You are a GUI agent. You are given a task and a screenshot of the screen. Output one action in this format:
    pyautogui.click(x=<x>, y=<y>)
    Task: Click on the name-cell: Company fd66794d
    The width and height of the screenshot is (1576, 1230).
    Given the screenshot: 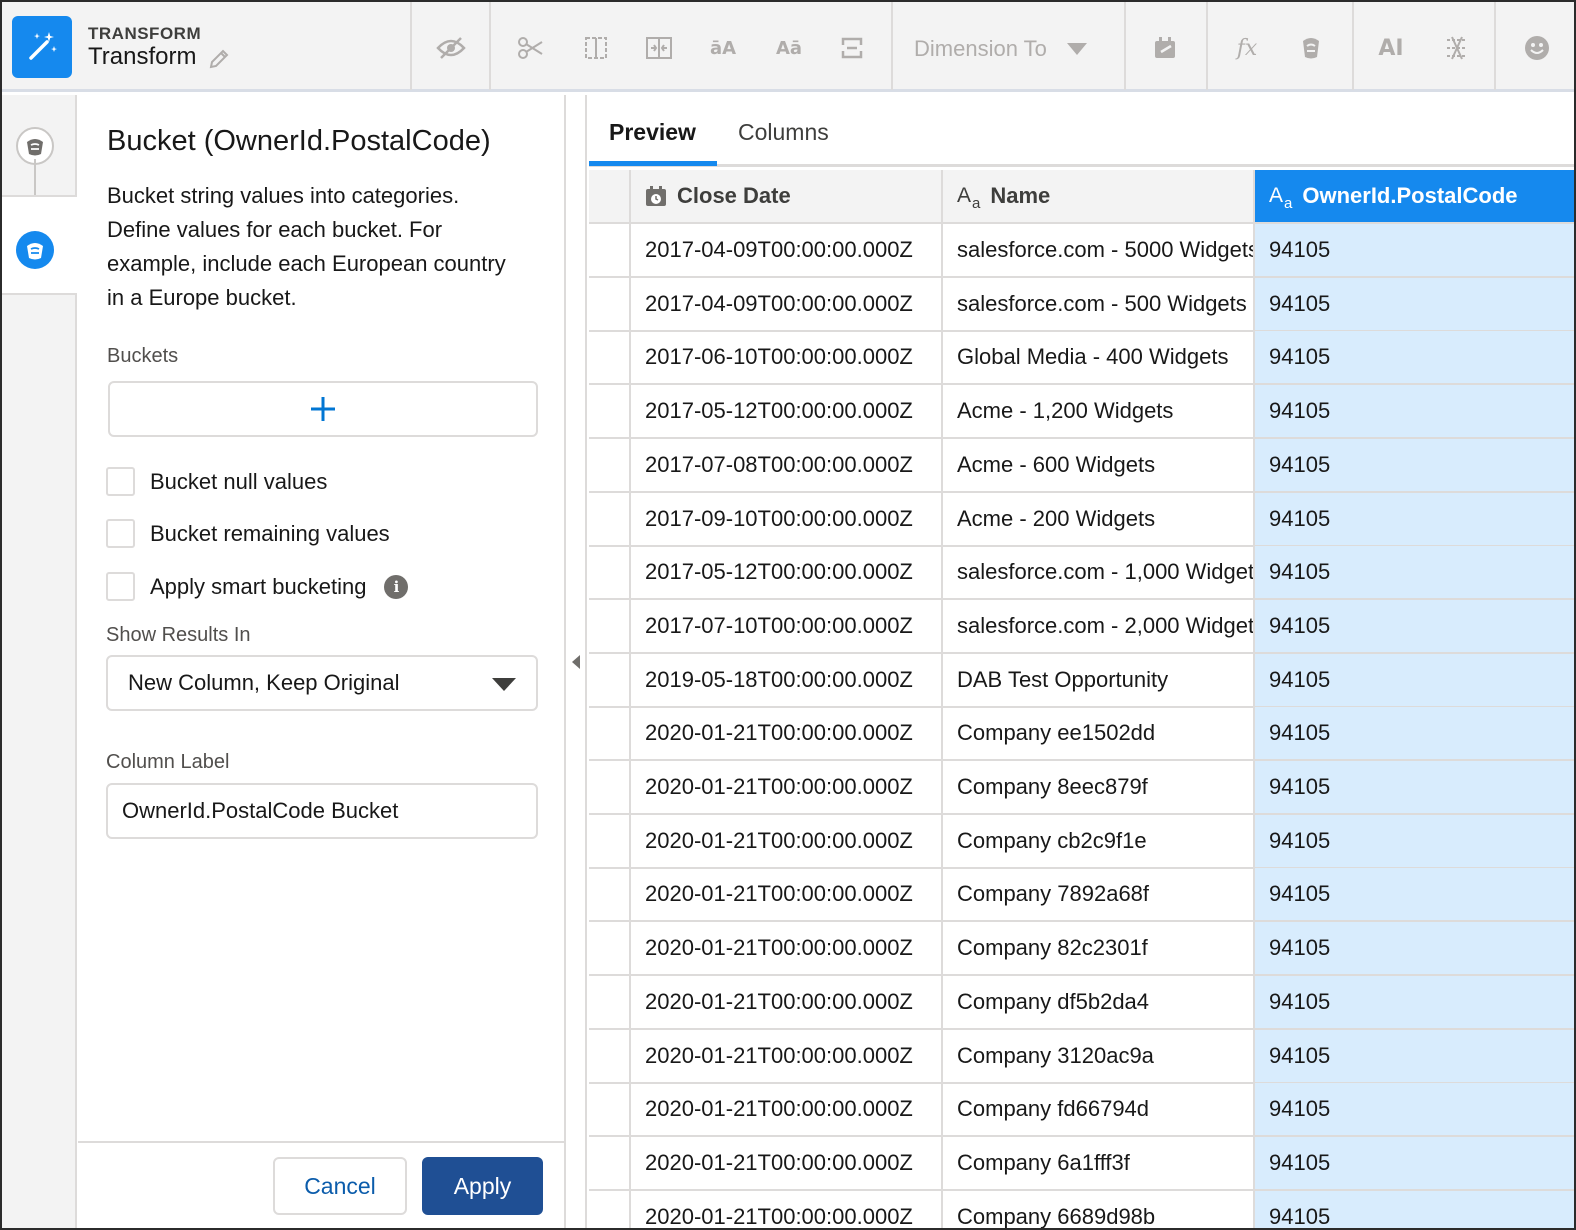 What is the action you would take?
    pyautogui.click(x=1099, y=1109)
    